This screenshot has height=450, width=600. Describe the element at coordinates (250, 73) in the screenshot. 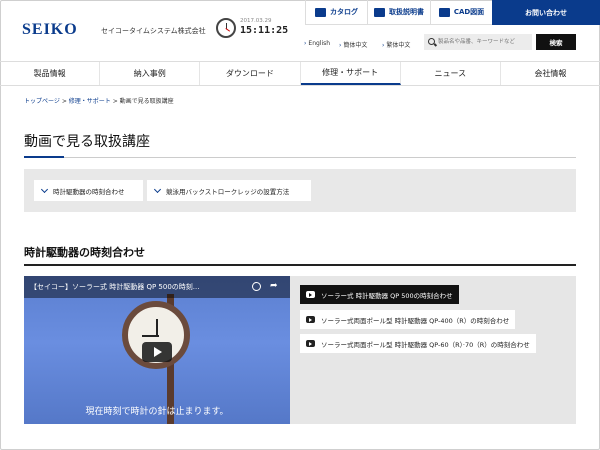

I see `nav-download: ダウンロード` at that location.